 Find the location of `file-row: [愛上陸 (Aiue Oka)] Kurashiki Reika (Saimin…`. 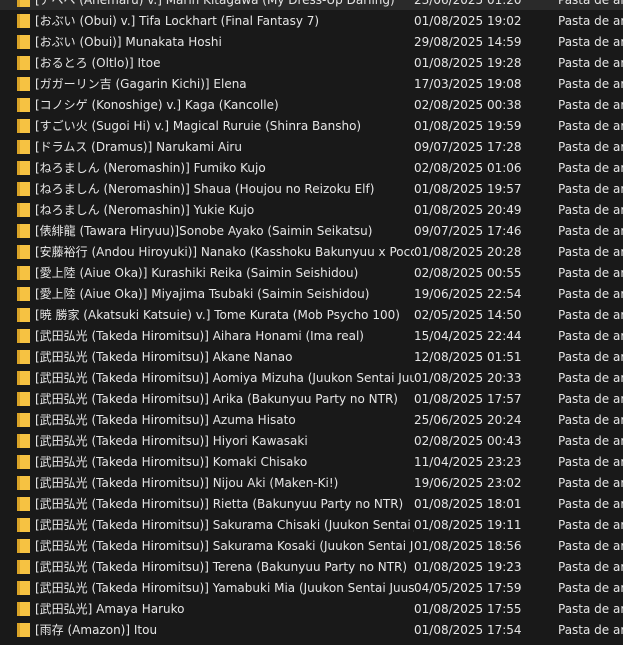

file-row: [愛上陸 (Aiue Oka)] Kurashiki Reika (Saimin… is located at coordinates (311, 272).